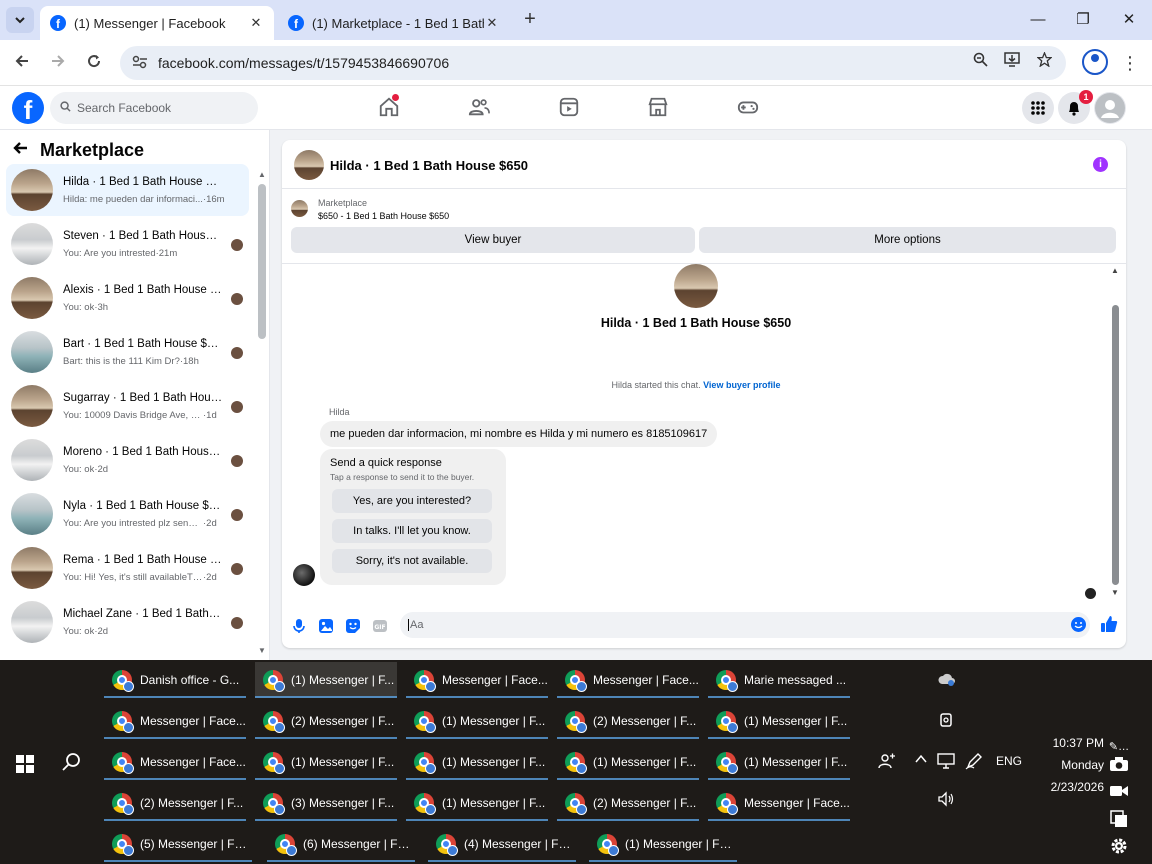 The image size is (1152, 864). Describe the element at coordinates (22, 63) in the screenshot. I see `back-button` at that location.